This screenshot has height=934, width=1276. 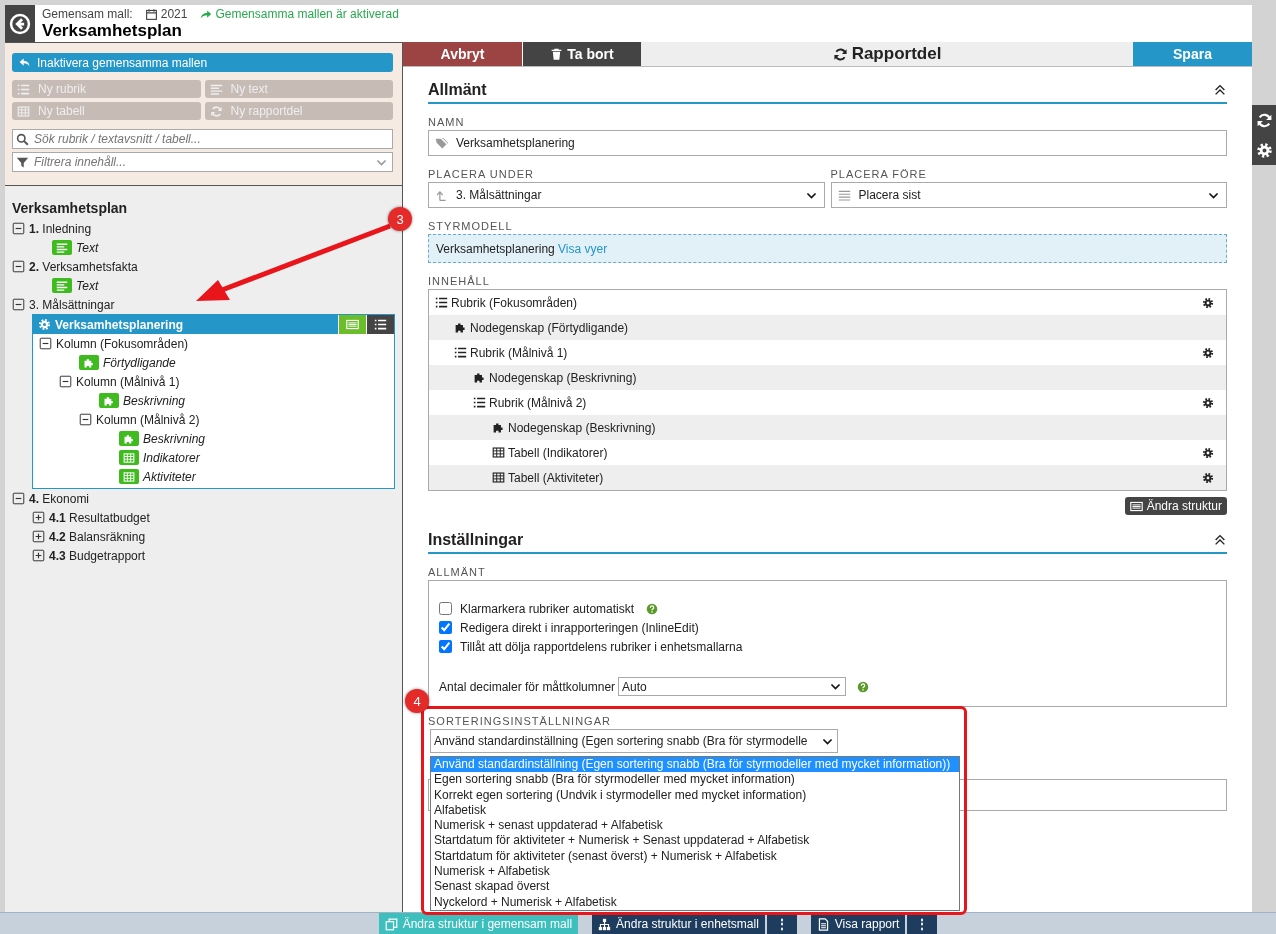 What do you see at coordinates (481, 174) in the screenshot?
I see `field-label: PLACERA UNDER` at bounding box center [481, 174].